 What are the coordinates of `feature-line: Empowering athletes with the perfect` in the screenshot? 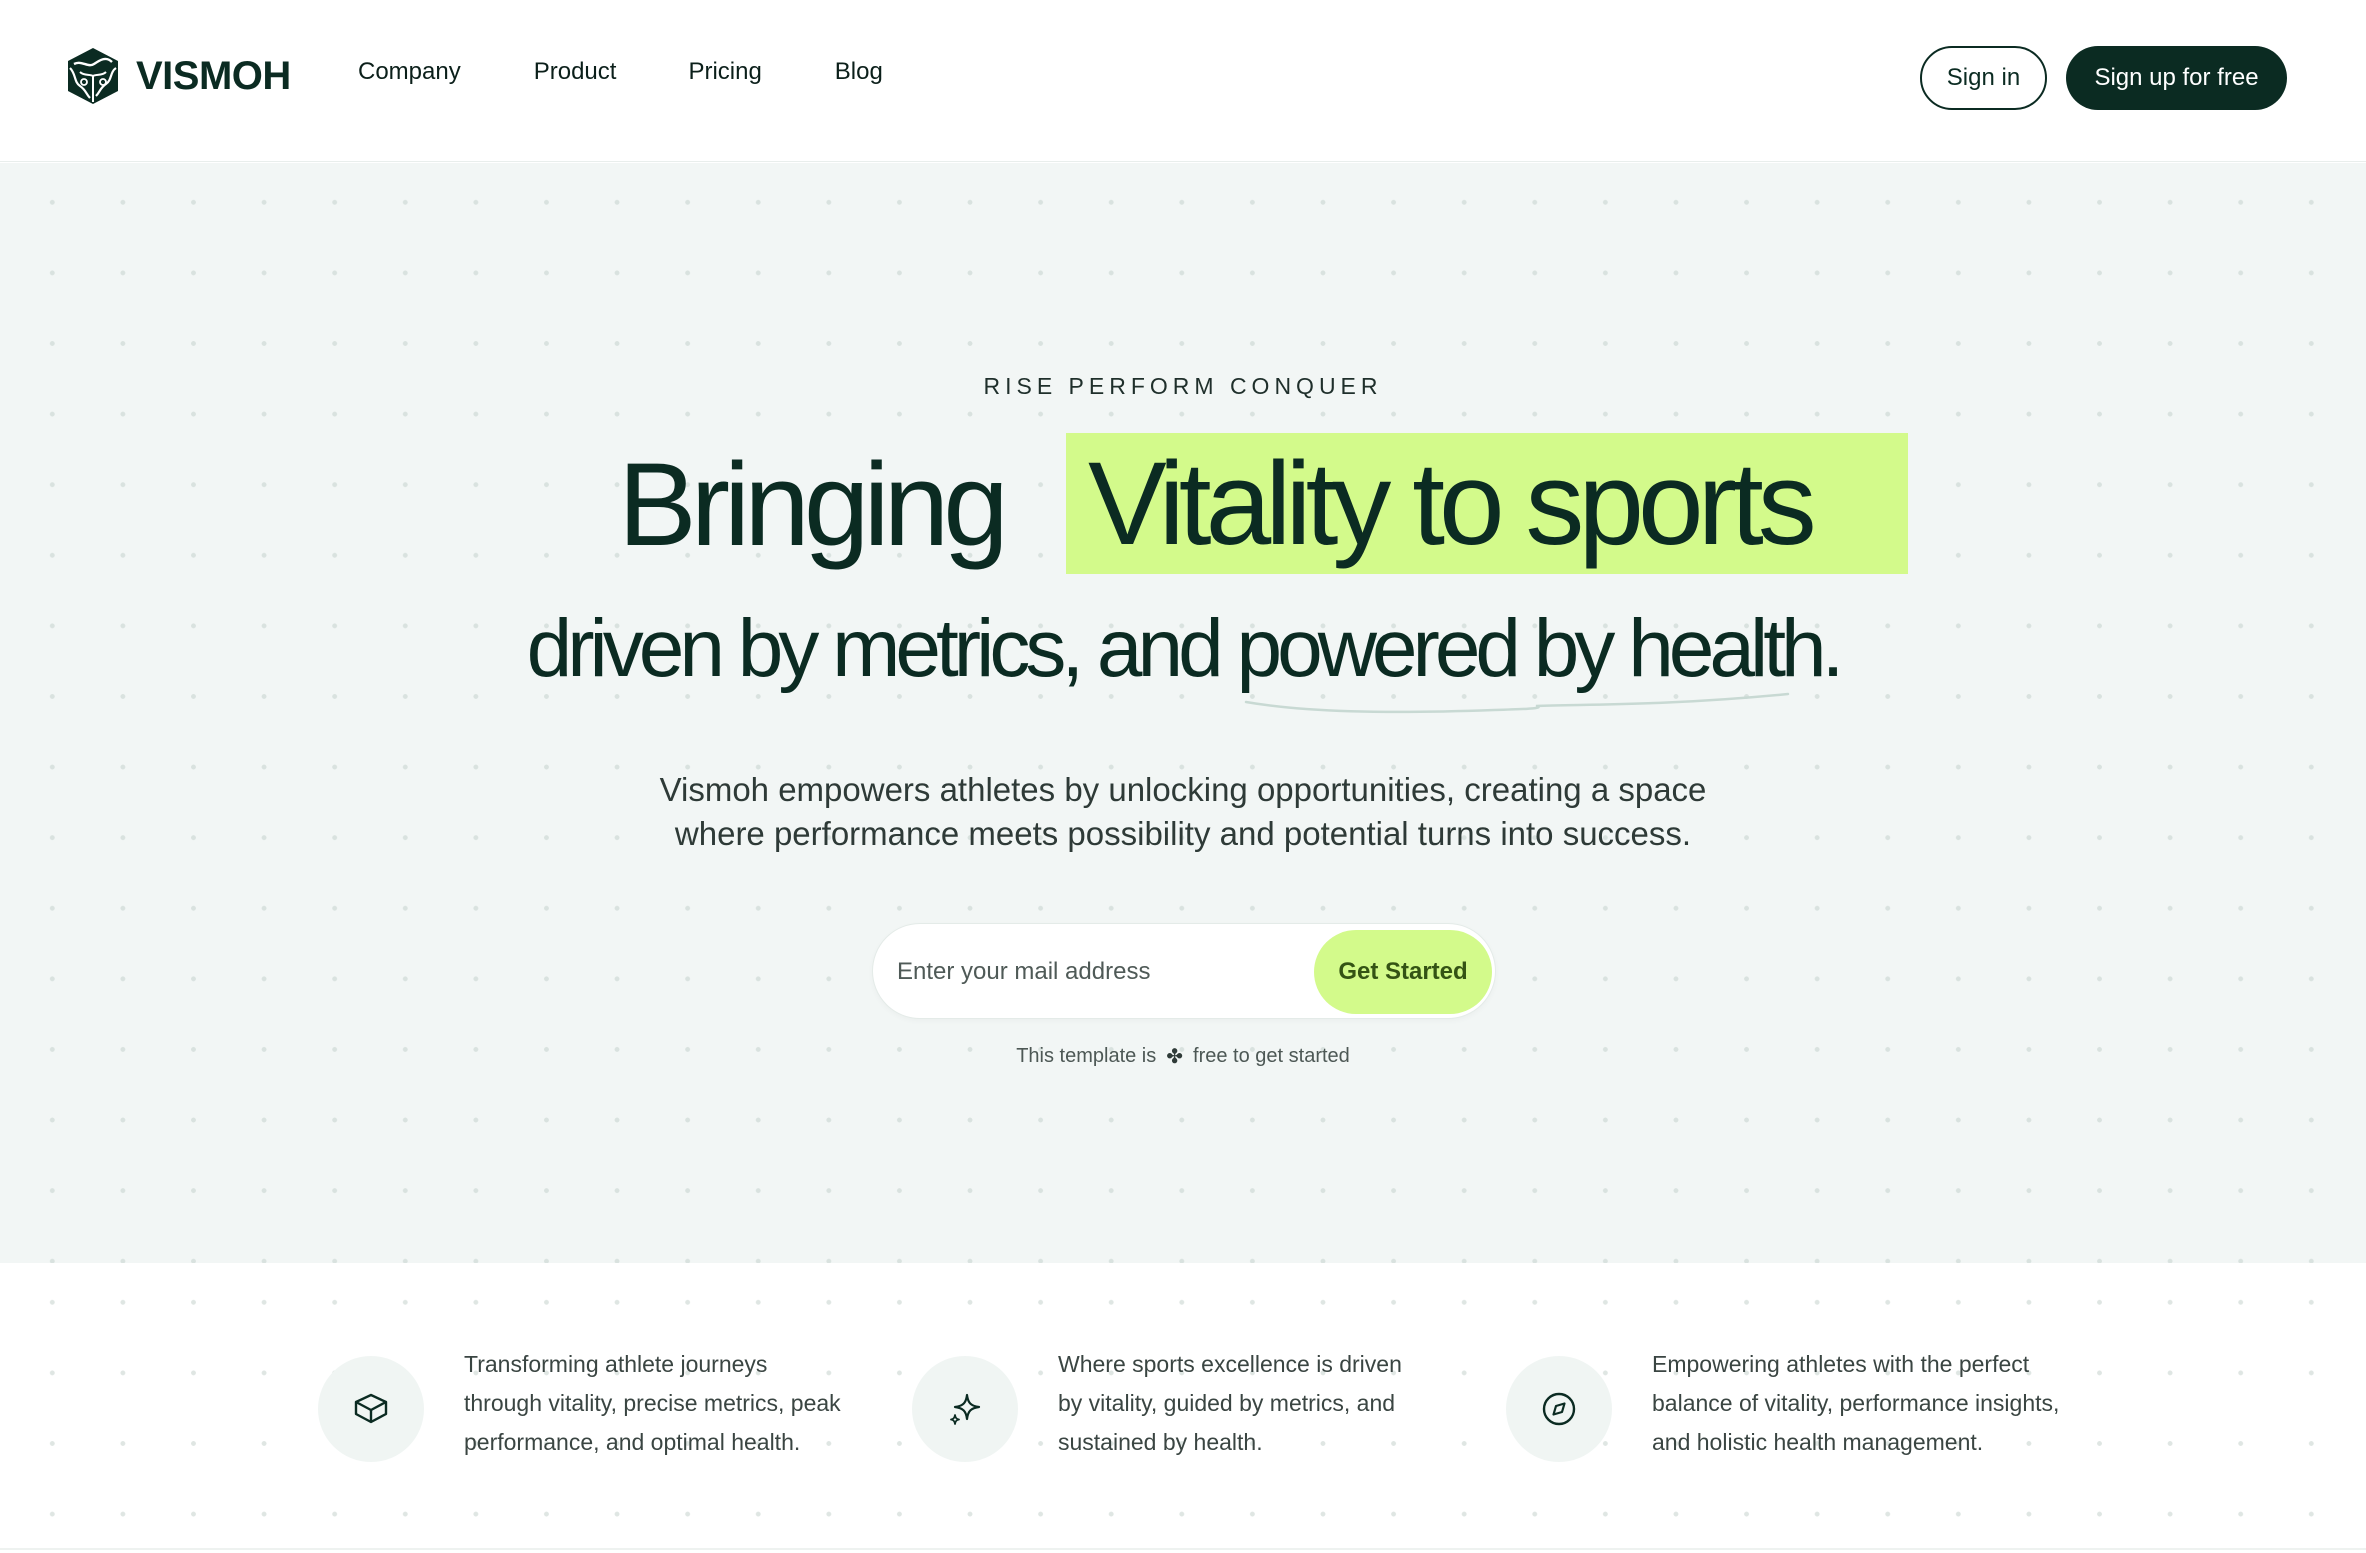 It's located at (1841, 1364).